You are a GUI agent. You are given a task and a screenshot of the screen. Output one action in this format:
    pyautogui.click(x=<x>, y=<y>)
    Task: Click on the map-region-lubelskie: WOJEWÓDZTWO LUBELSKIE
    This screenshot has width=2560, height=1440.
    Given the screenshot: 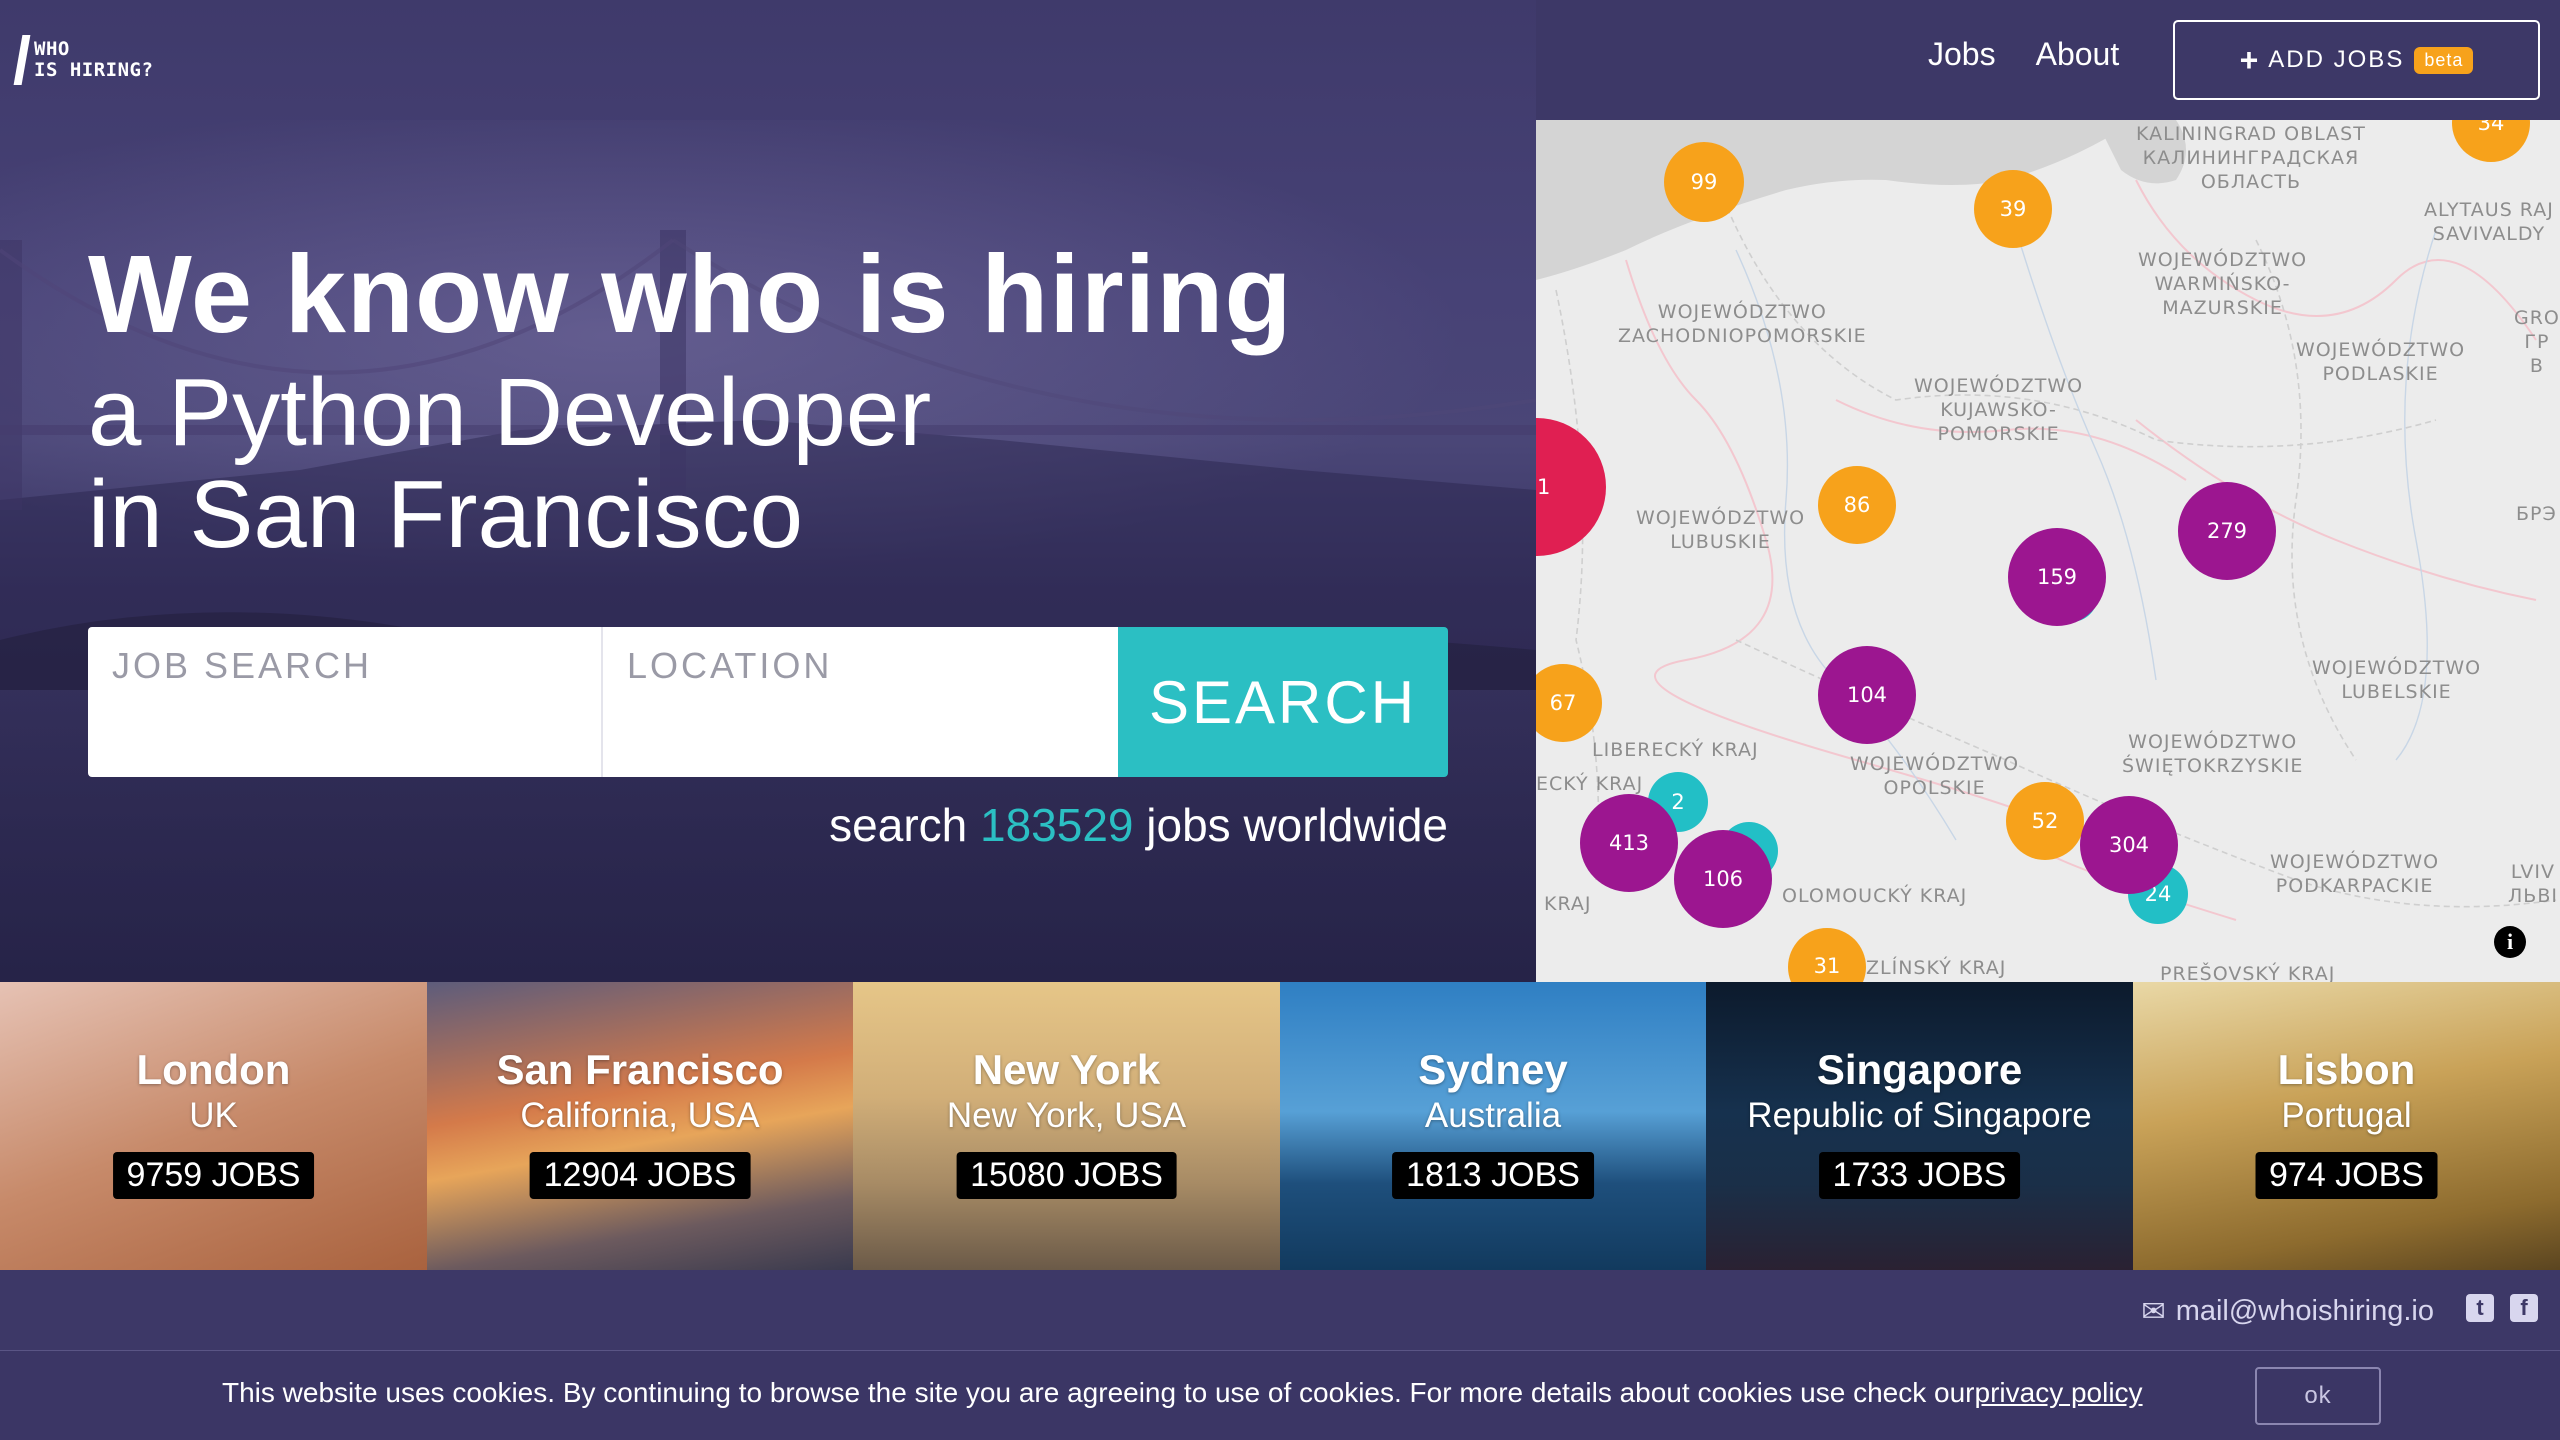 What is the action you would take?
    pyautogui.click(x=2397, y=680)
    